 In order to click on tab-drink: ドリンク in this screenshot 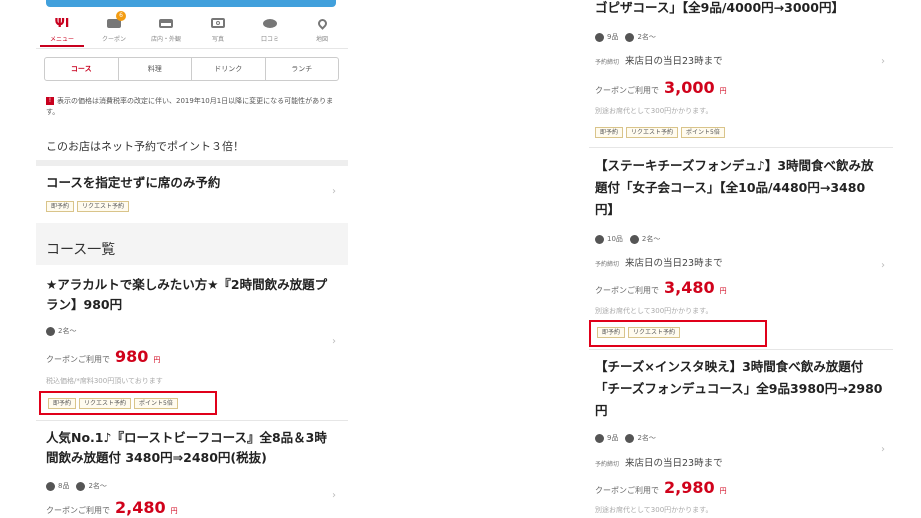, I will do `click(228, 69)`.